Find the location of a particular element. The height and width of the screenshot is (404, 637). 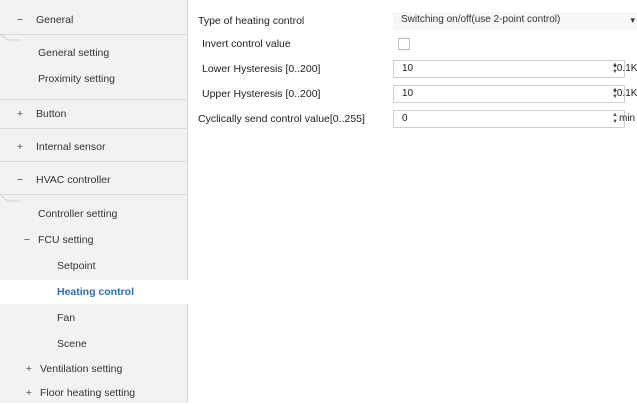

sidebar-item-label: Floor heating setting is located at coordinates (88, 393).